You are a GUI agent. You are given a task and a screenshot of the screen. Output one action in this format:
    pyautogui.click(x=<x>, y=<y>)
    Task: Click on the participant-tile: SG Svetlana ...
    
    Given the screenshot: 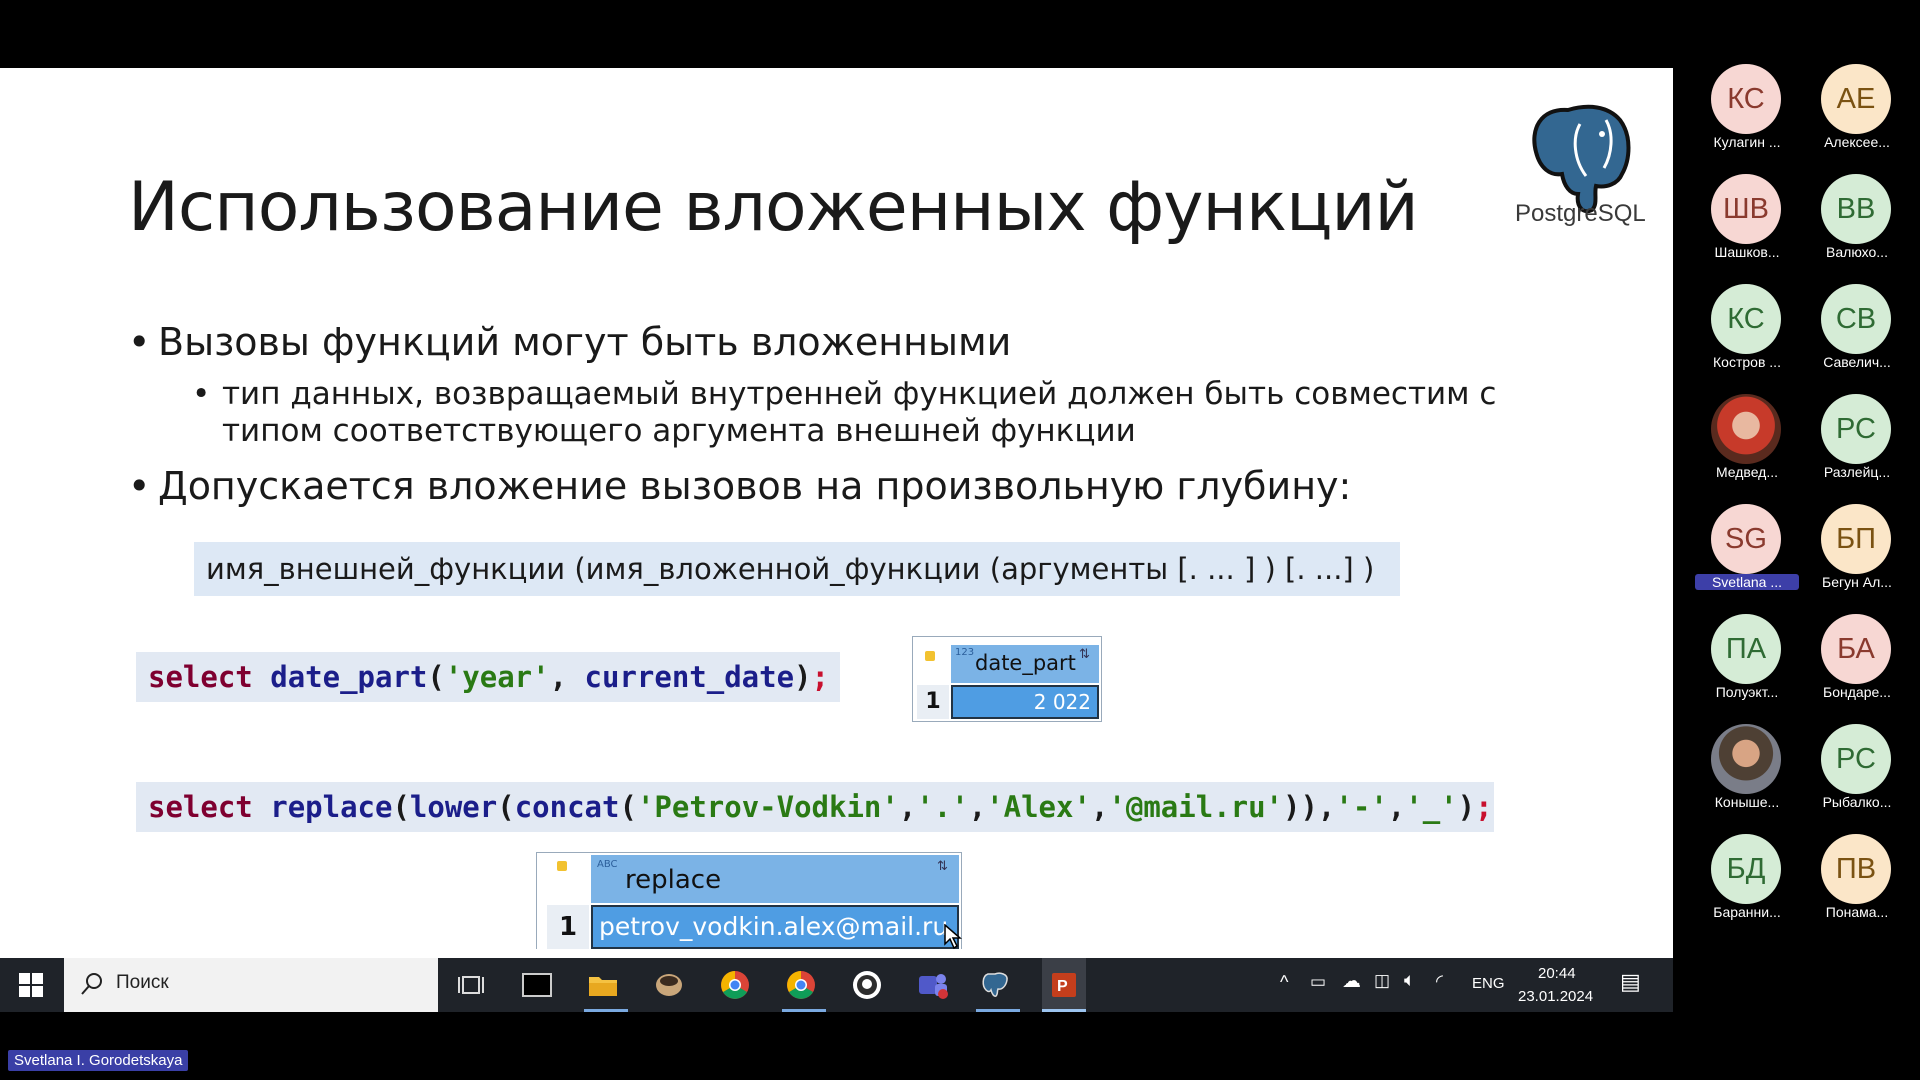 What is the action you would take?
    pyautogui.click(x=1750, y=554)
    